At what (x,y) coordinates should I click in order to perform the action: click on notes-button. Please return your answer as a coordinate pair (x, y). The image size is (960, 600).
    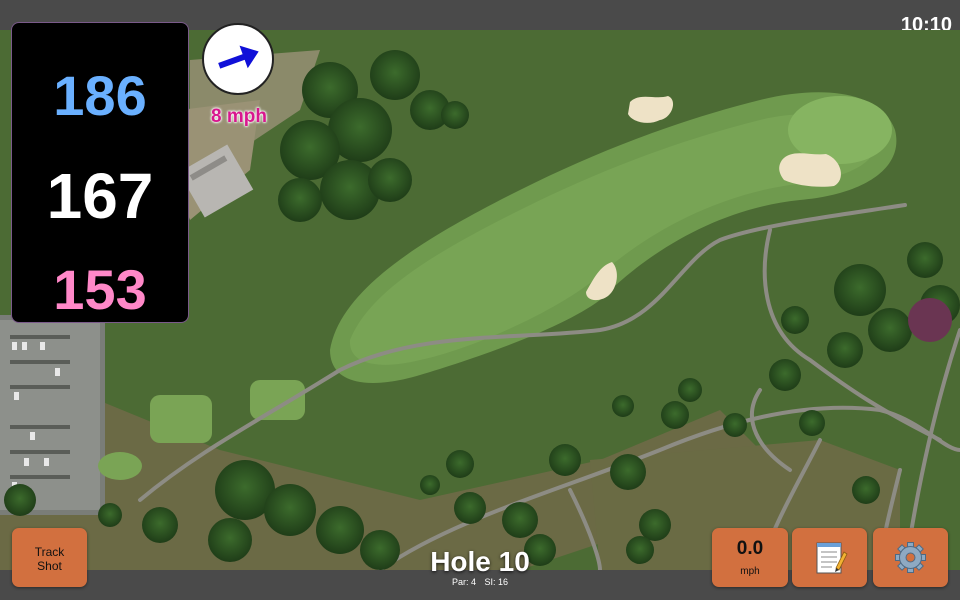
    Looking at the image, I should click on (829, 557).